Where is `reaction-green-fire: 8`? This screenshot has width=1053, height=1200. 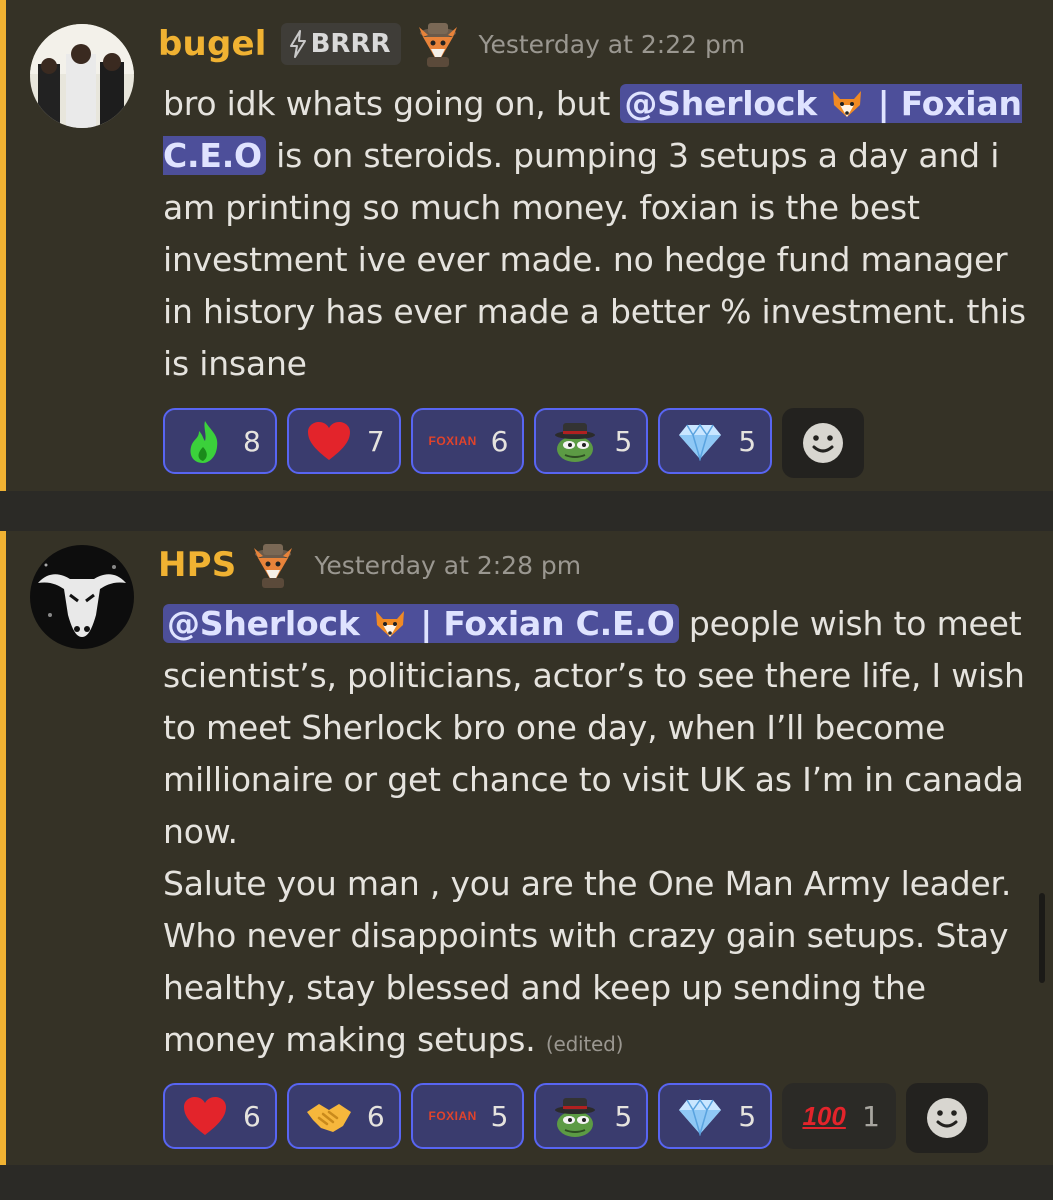 reaction-green-fire: 8 is located at coordinates (220, 441).